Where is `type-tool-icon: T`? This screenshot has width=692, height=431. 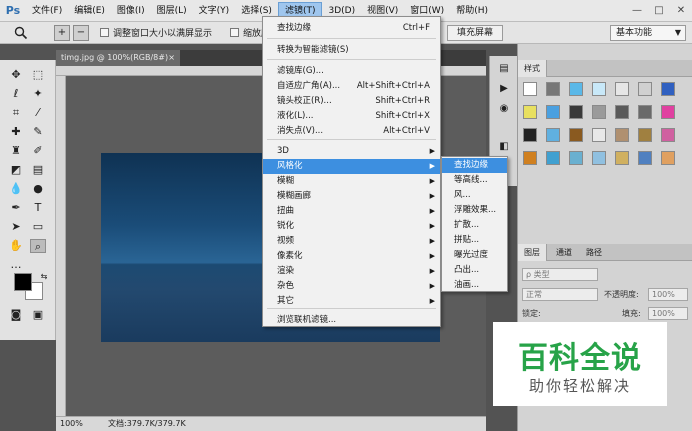 type-tool-icon: T is located at coordinates (38, 208).